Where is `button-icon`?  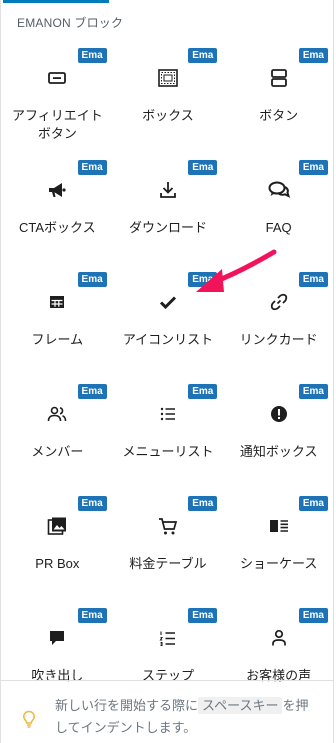
button-icon is located at coordinates (279, 78).